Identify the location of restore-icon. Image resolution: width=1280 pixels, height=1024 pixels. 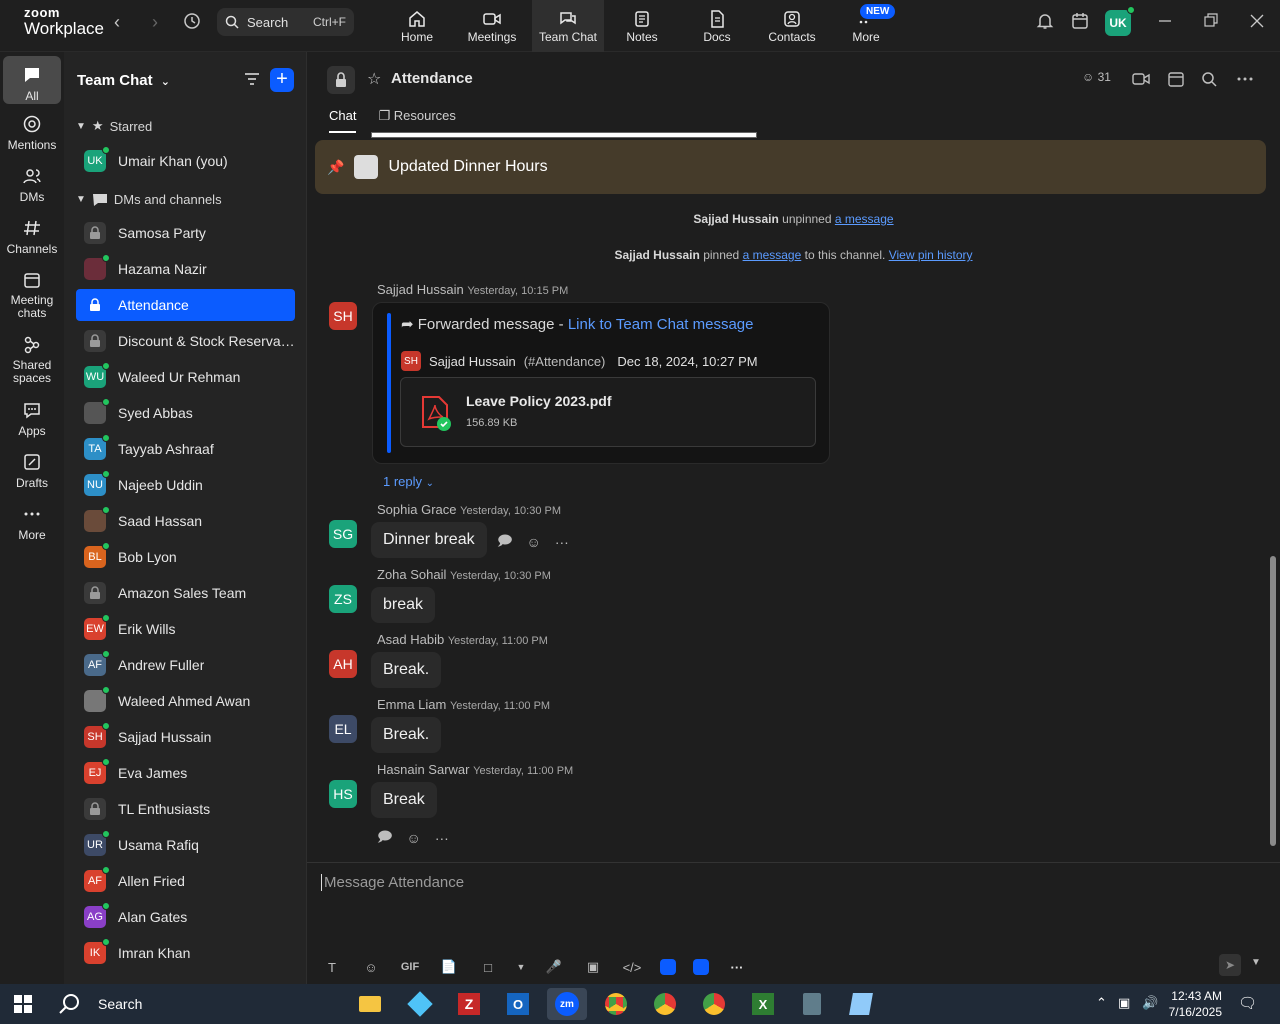
(1211, 23).